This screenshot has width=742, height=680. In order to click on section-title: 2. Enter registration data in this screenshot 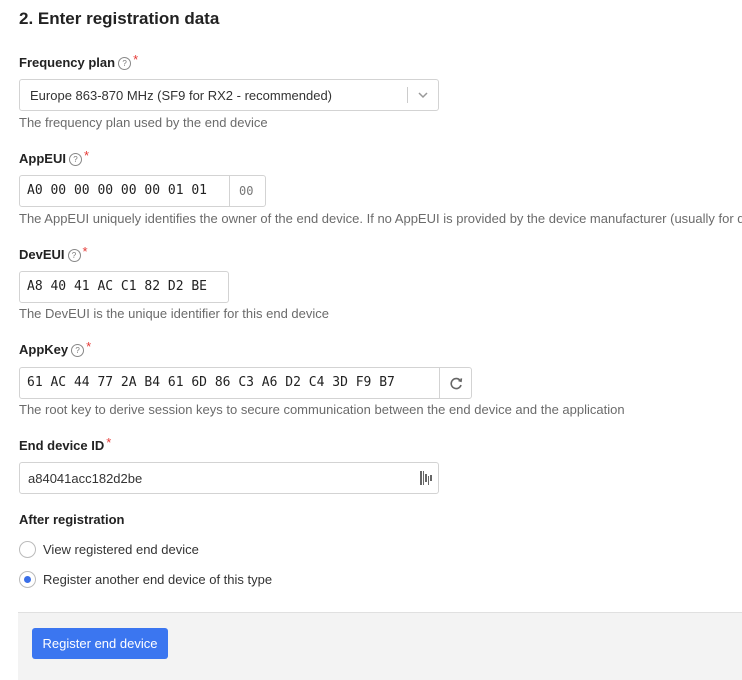, I will do `click(119, 18)`.